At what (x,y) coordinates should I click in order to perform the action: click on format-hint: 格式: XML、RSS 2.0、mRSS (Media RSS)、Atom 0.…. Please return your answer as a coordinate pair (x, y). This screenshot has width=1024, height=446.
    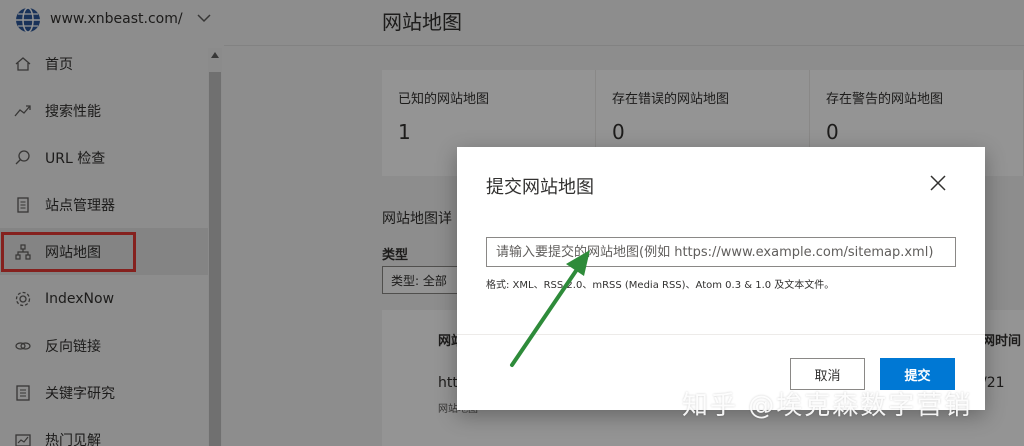
    Looking at the image, I should click on (660, 285).